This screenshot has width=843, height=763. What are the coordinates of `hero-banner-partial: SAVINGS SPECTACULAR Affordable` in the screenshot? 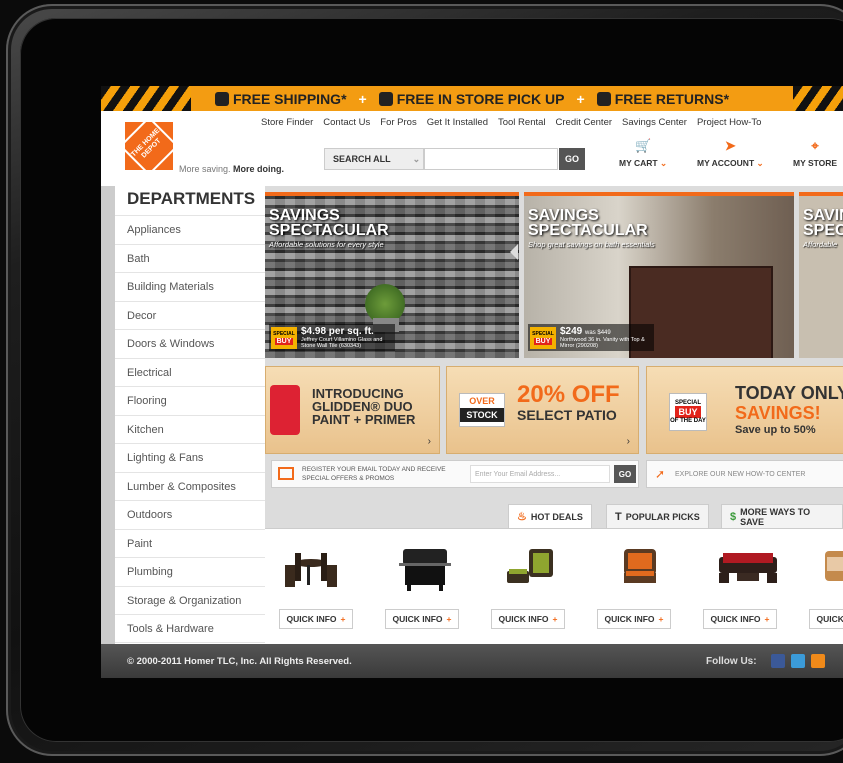 It's located at (821, 275).